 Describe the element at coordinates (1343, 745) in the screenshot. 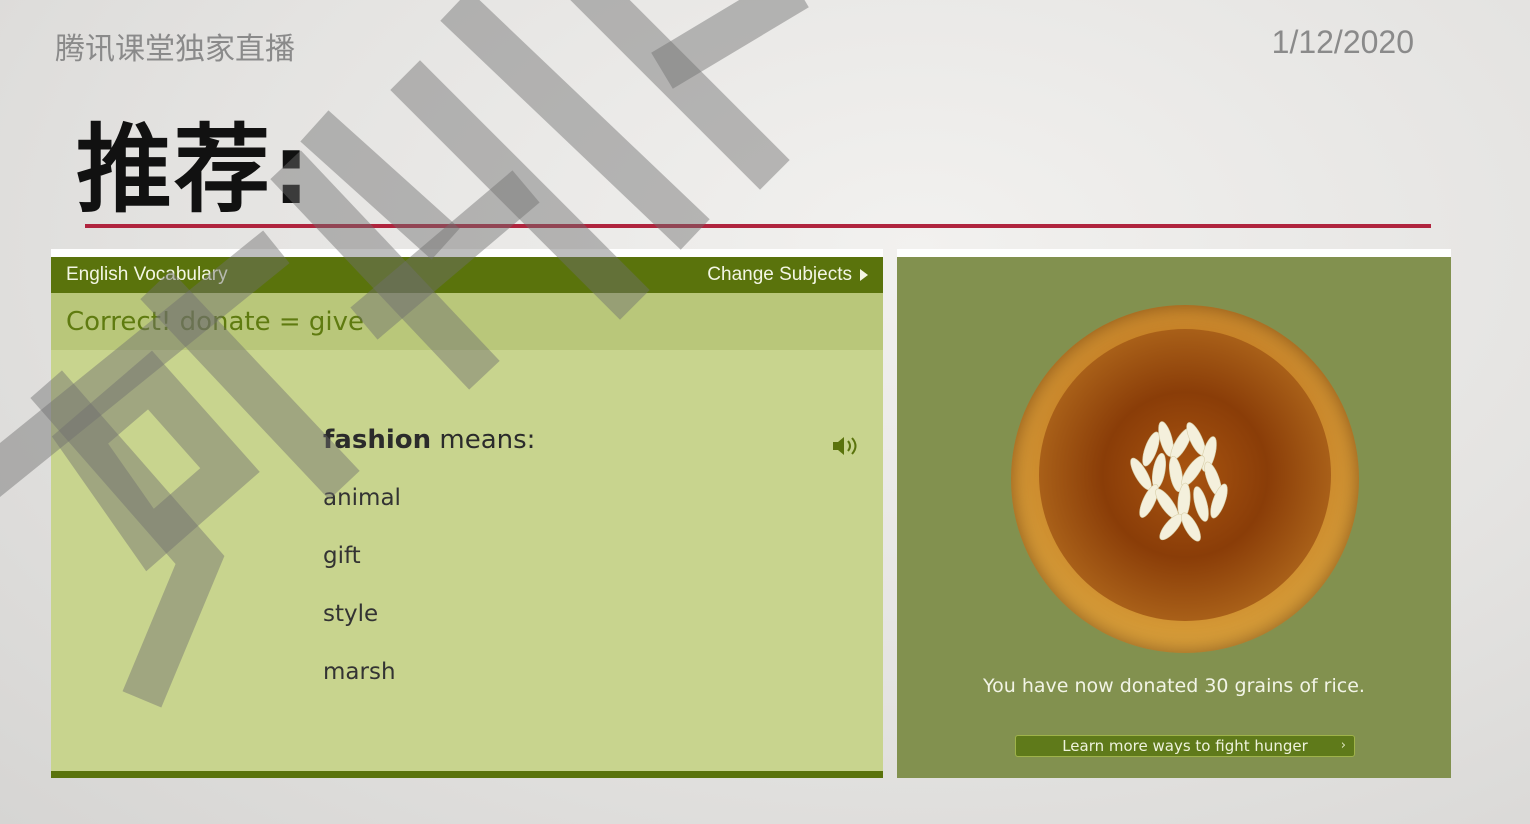

I see `chevron-right-icon: ›` at that location.